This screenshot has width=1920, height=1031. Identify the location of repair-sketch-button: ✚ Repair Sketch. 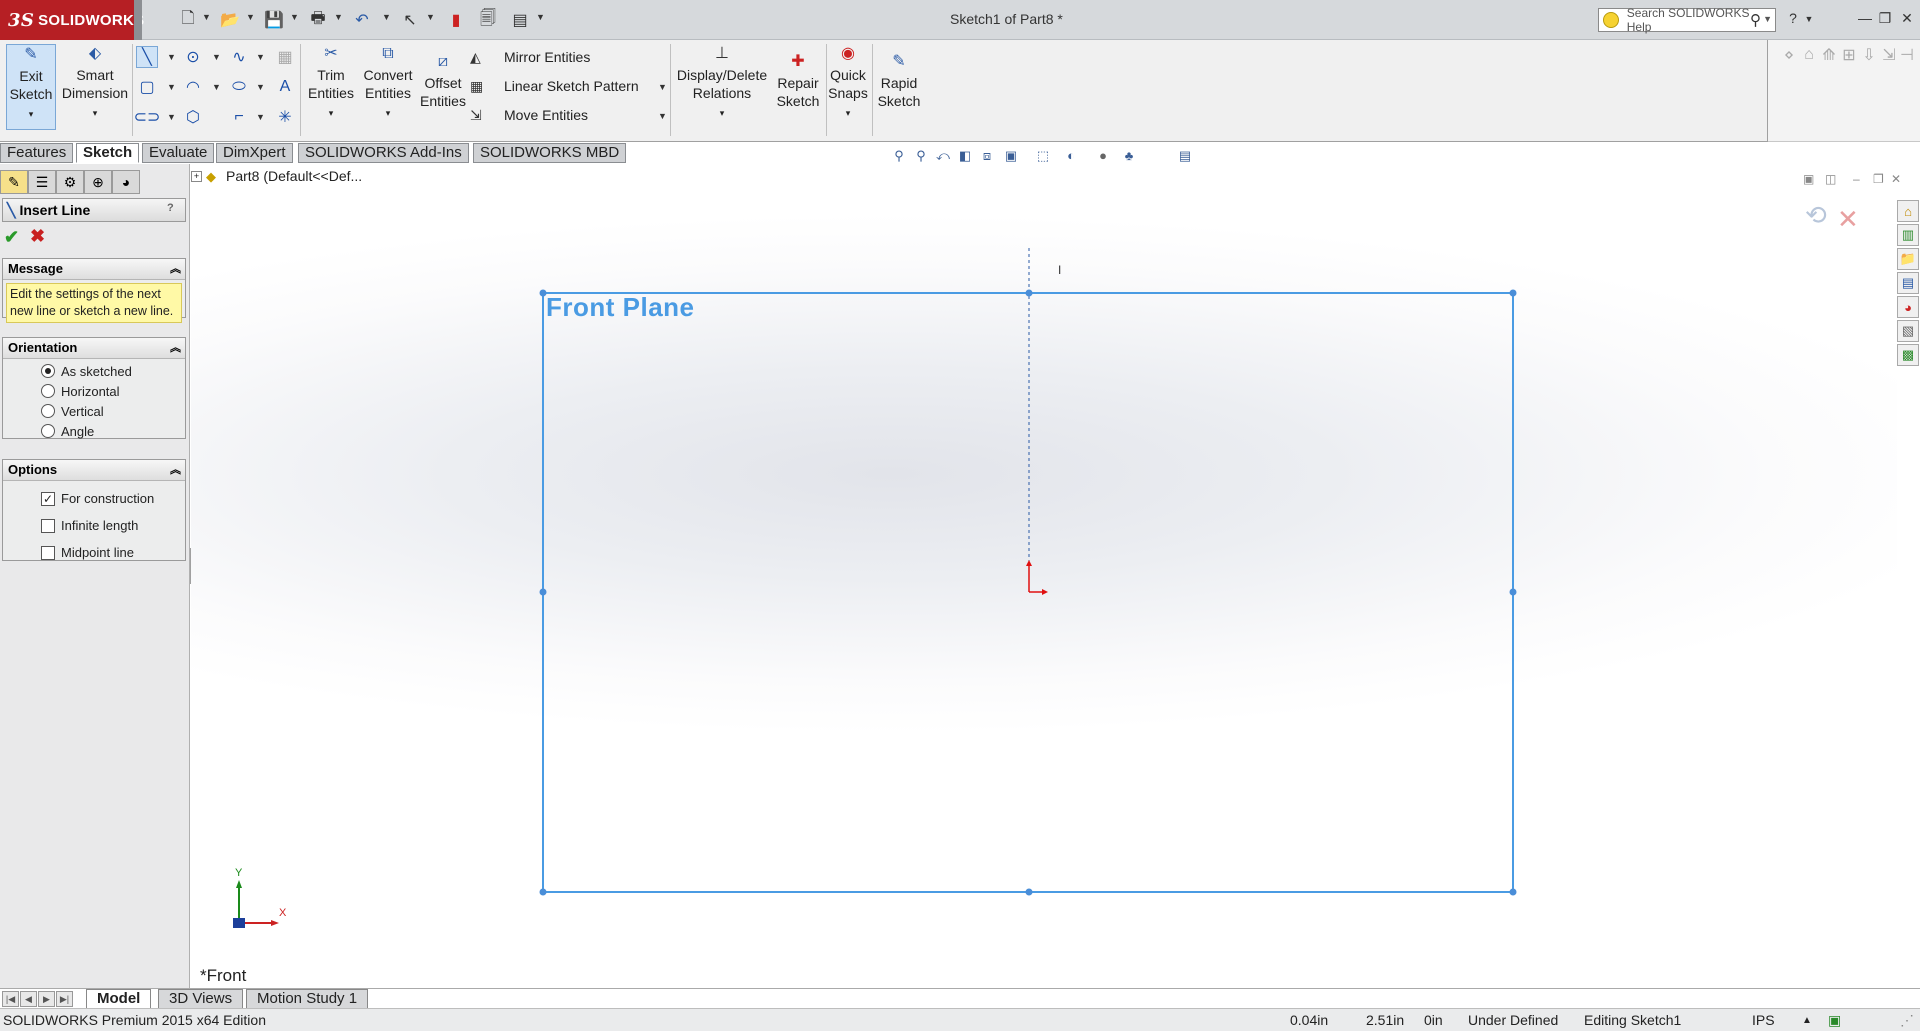
(798, 81).